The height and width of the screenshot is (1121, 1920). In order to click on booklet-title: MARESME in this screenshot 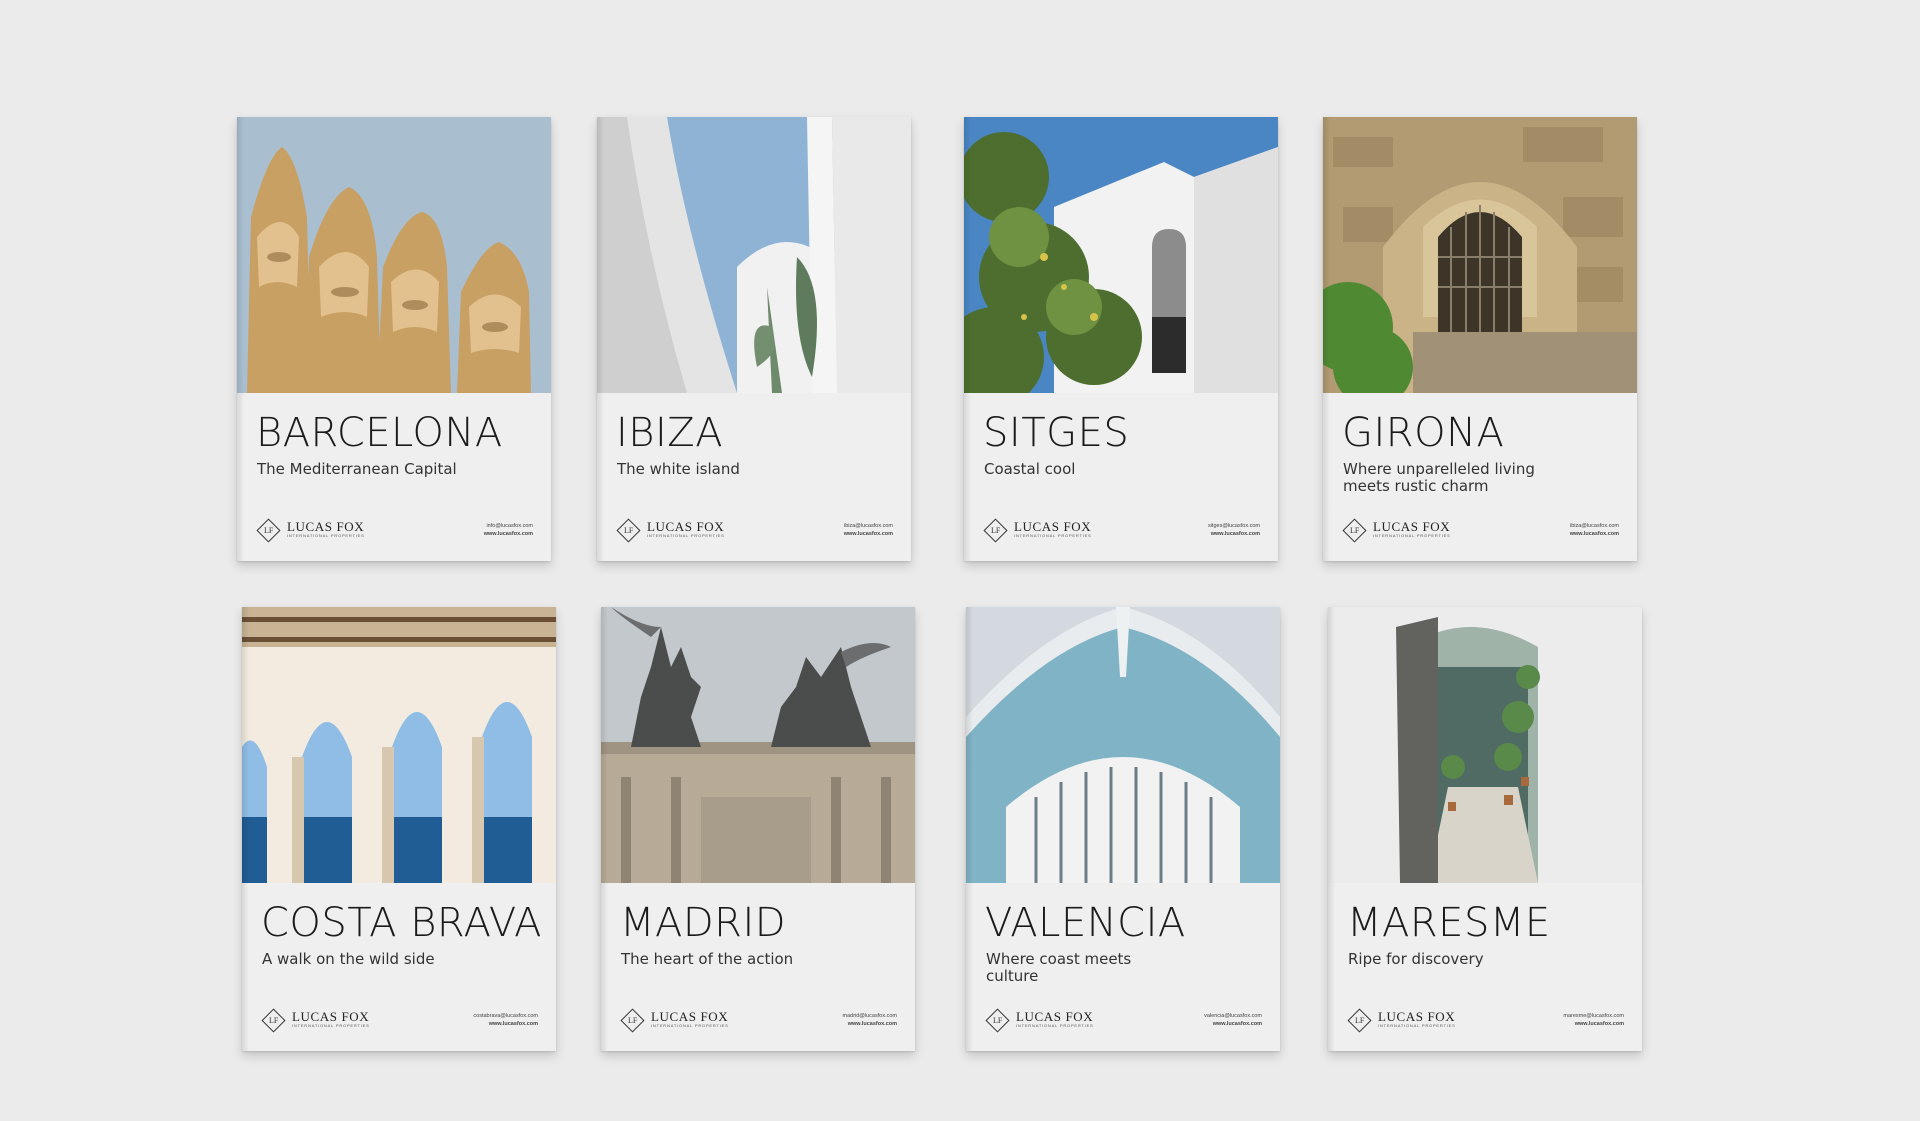, I will do `click(1449, 923)`.